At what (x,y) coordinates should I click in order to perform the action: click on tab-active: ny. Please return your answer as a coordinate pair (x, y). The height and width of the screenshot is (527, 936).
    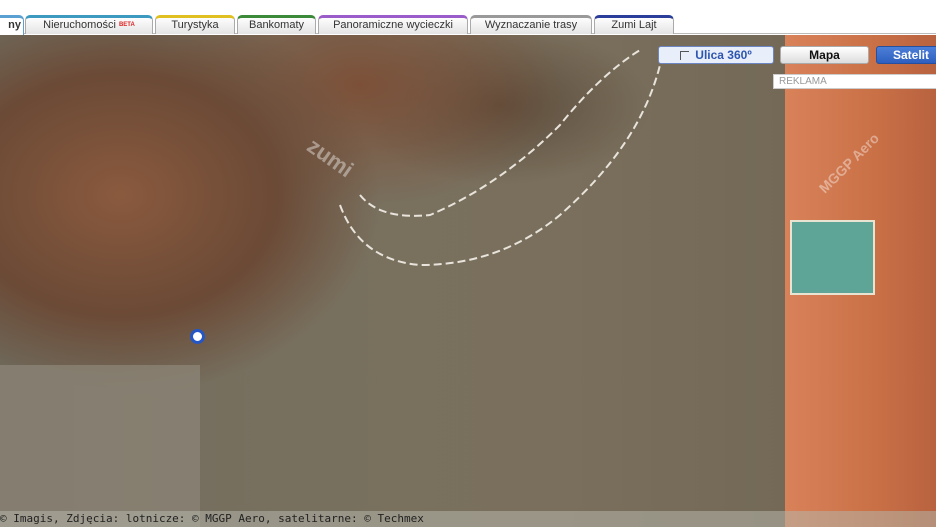
    Looking at the image, I should click on (12, 25).